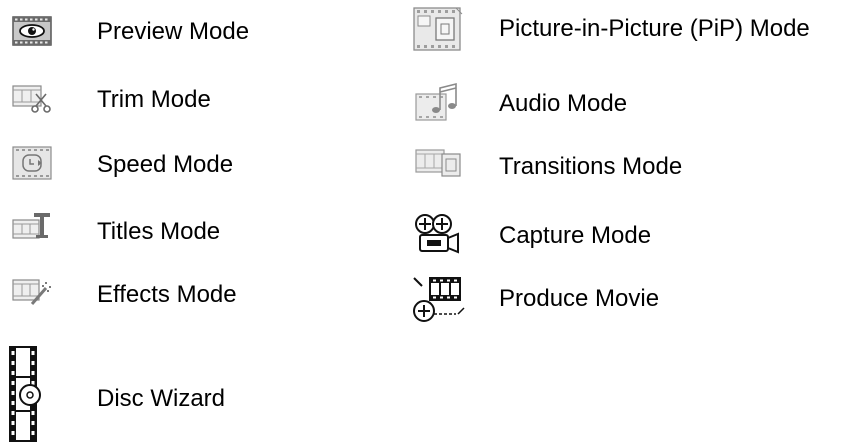 The height and width of the screenshot is (448, 867). Describe the element at coordinates (25, 394) in the screenshot. I see `disc-wizard-icon` at that location.